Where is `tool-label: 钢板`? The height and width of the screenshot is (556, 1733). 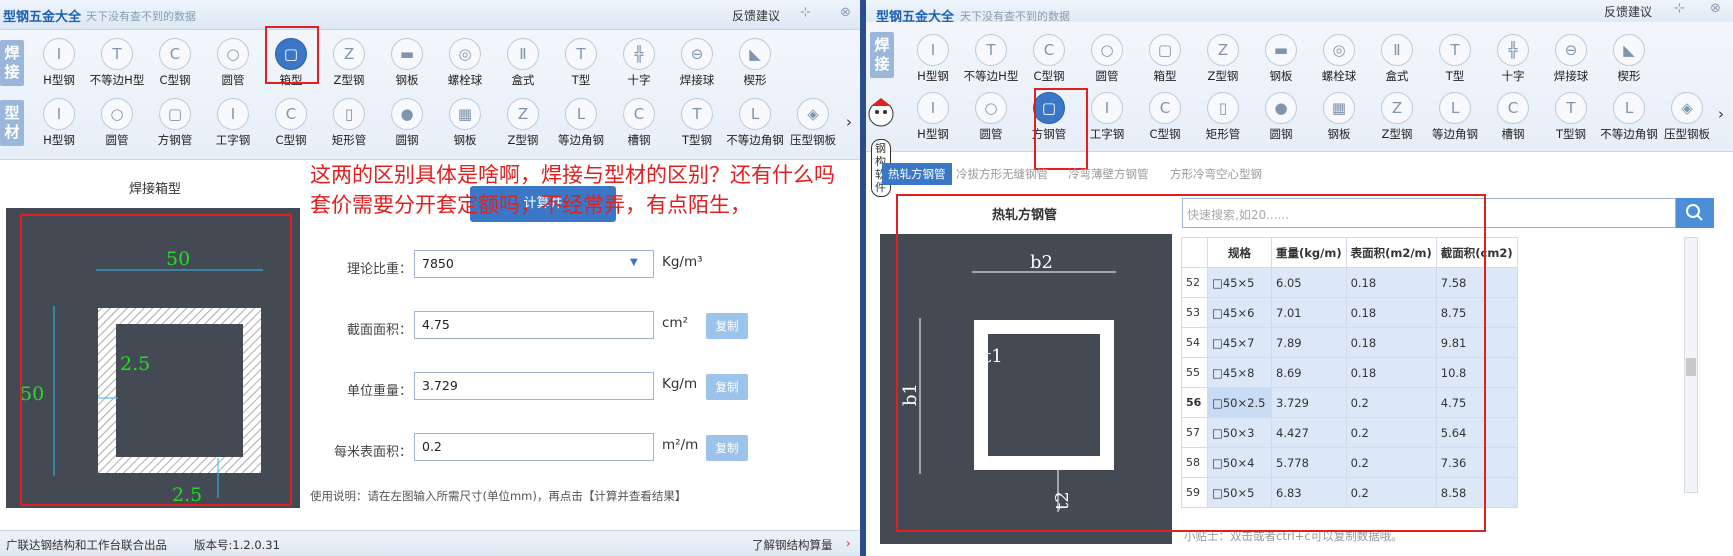 tool-label: 钢板 is located at coordinates (1339, 134).